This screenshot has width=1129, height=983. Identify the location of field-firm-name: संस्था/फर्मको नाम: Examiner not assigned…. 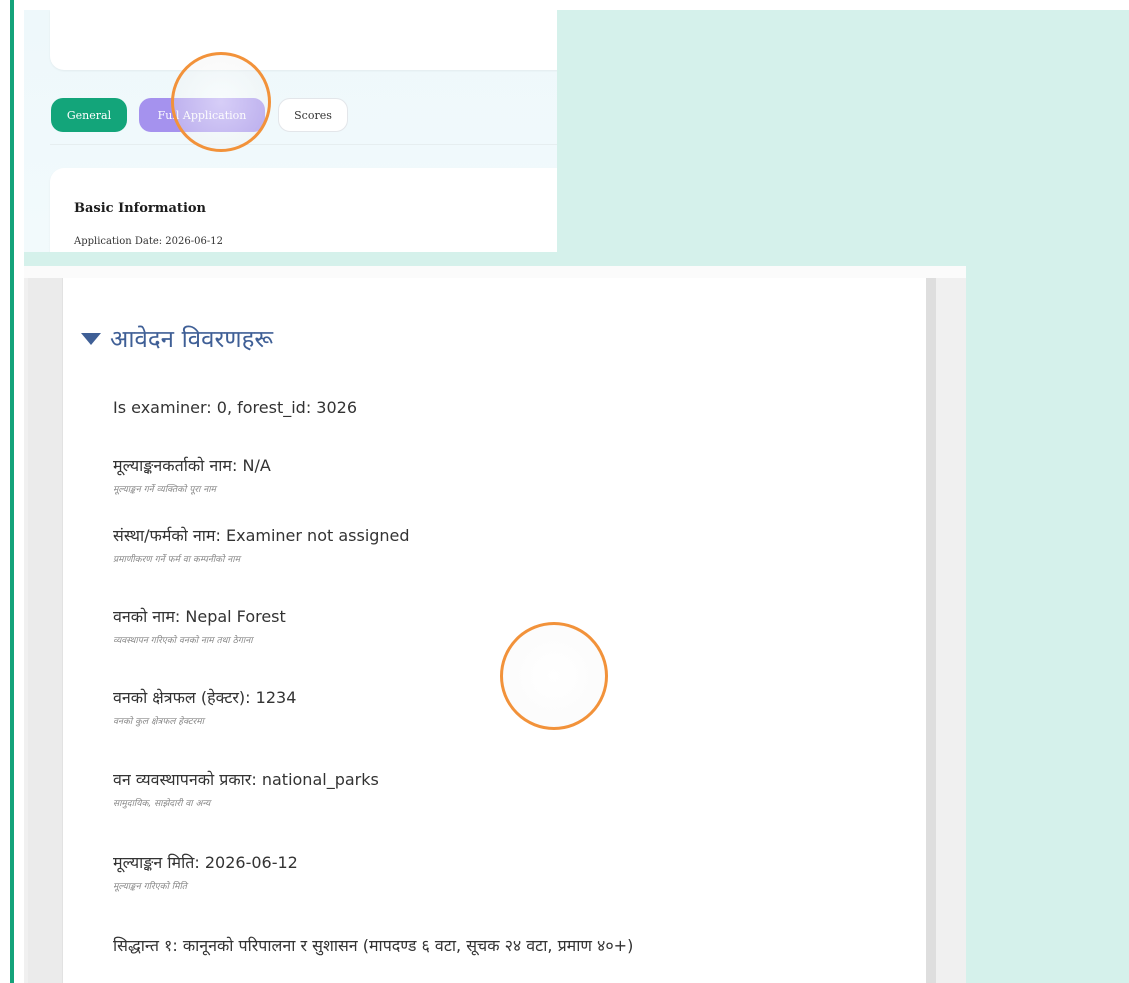
(261, 544).